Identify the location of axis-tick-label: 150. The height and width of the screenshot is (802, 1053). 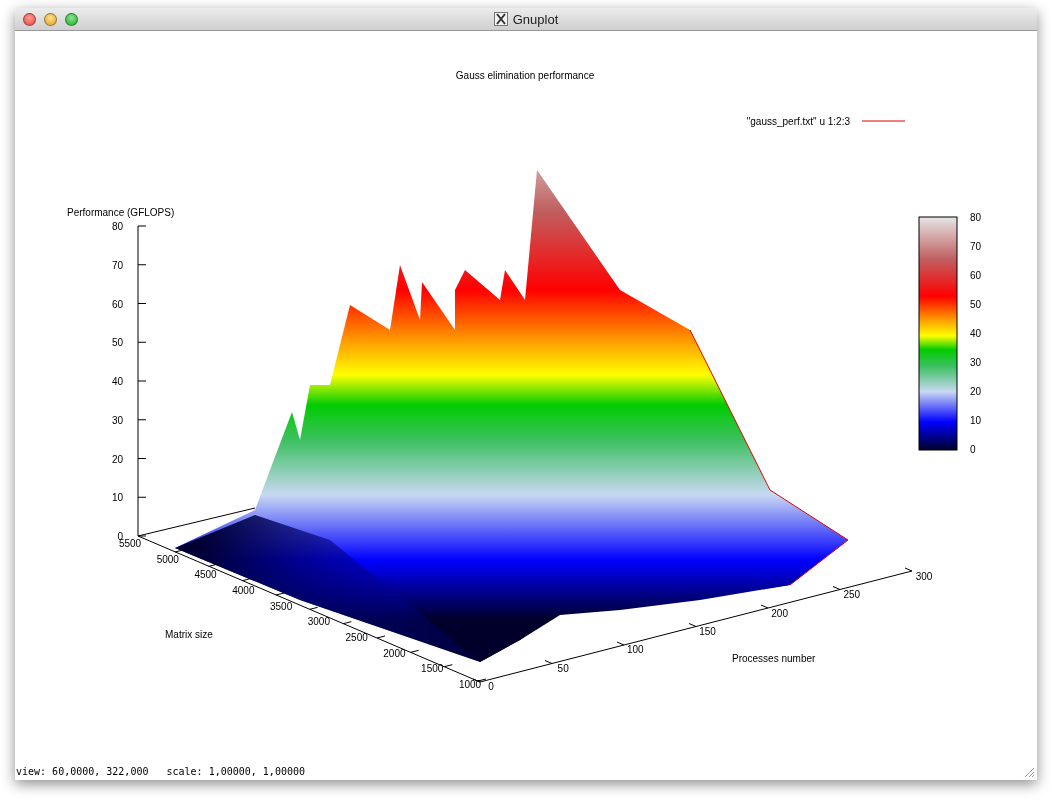
(707, 631).